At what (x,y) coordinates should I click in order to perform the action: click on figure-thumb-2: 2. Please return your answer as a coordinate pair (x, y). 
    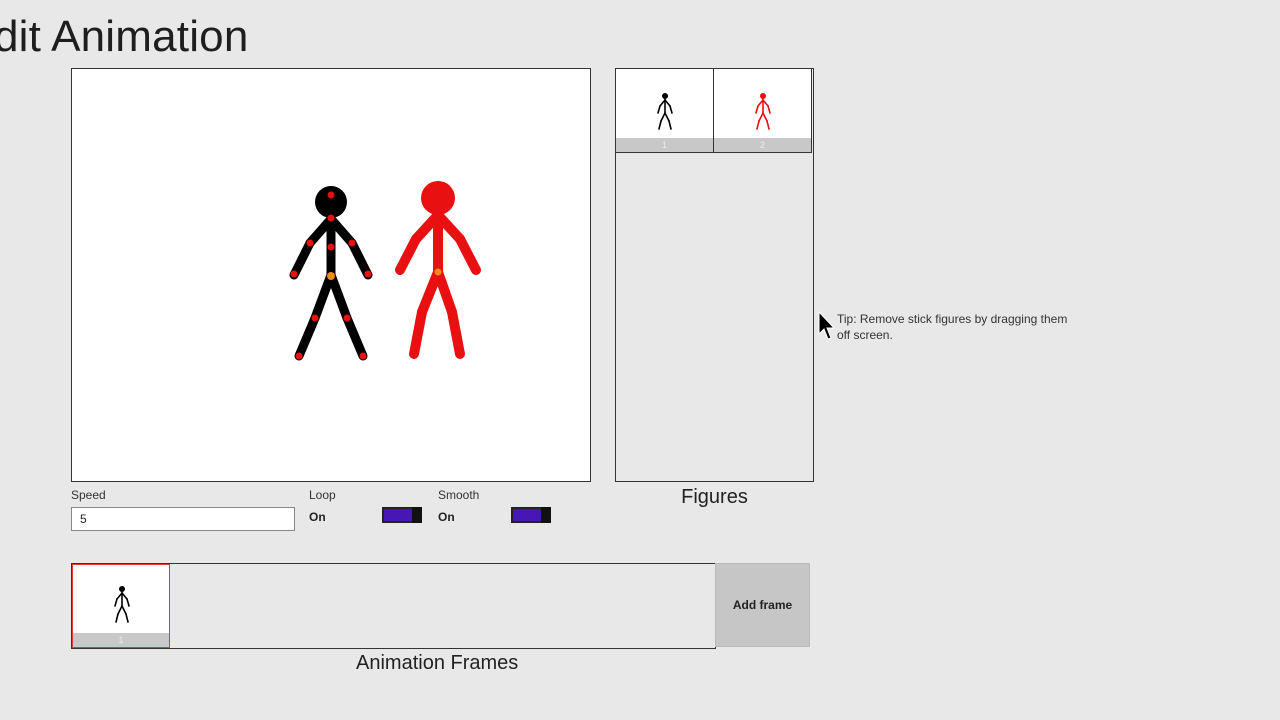
    Looking at the image, I should click on (763, 111).